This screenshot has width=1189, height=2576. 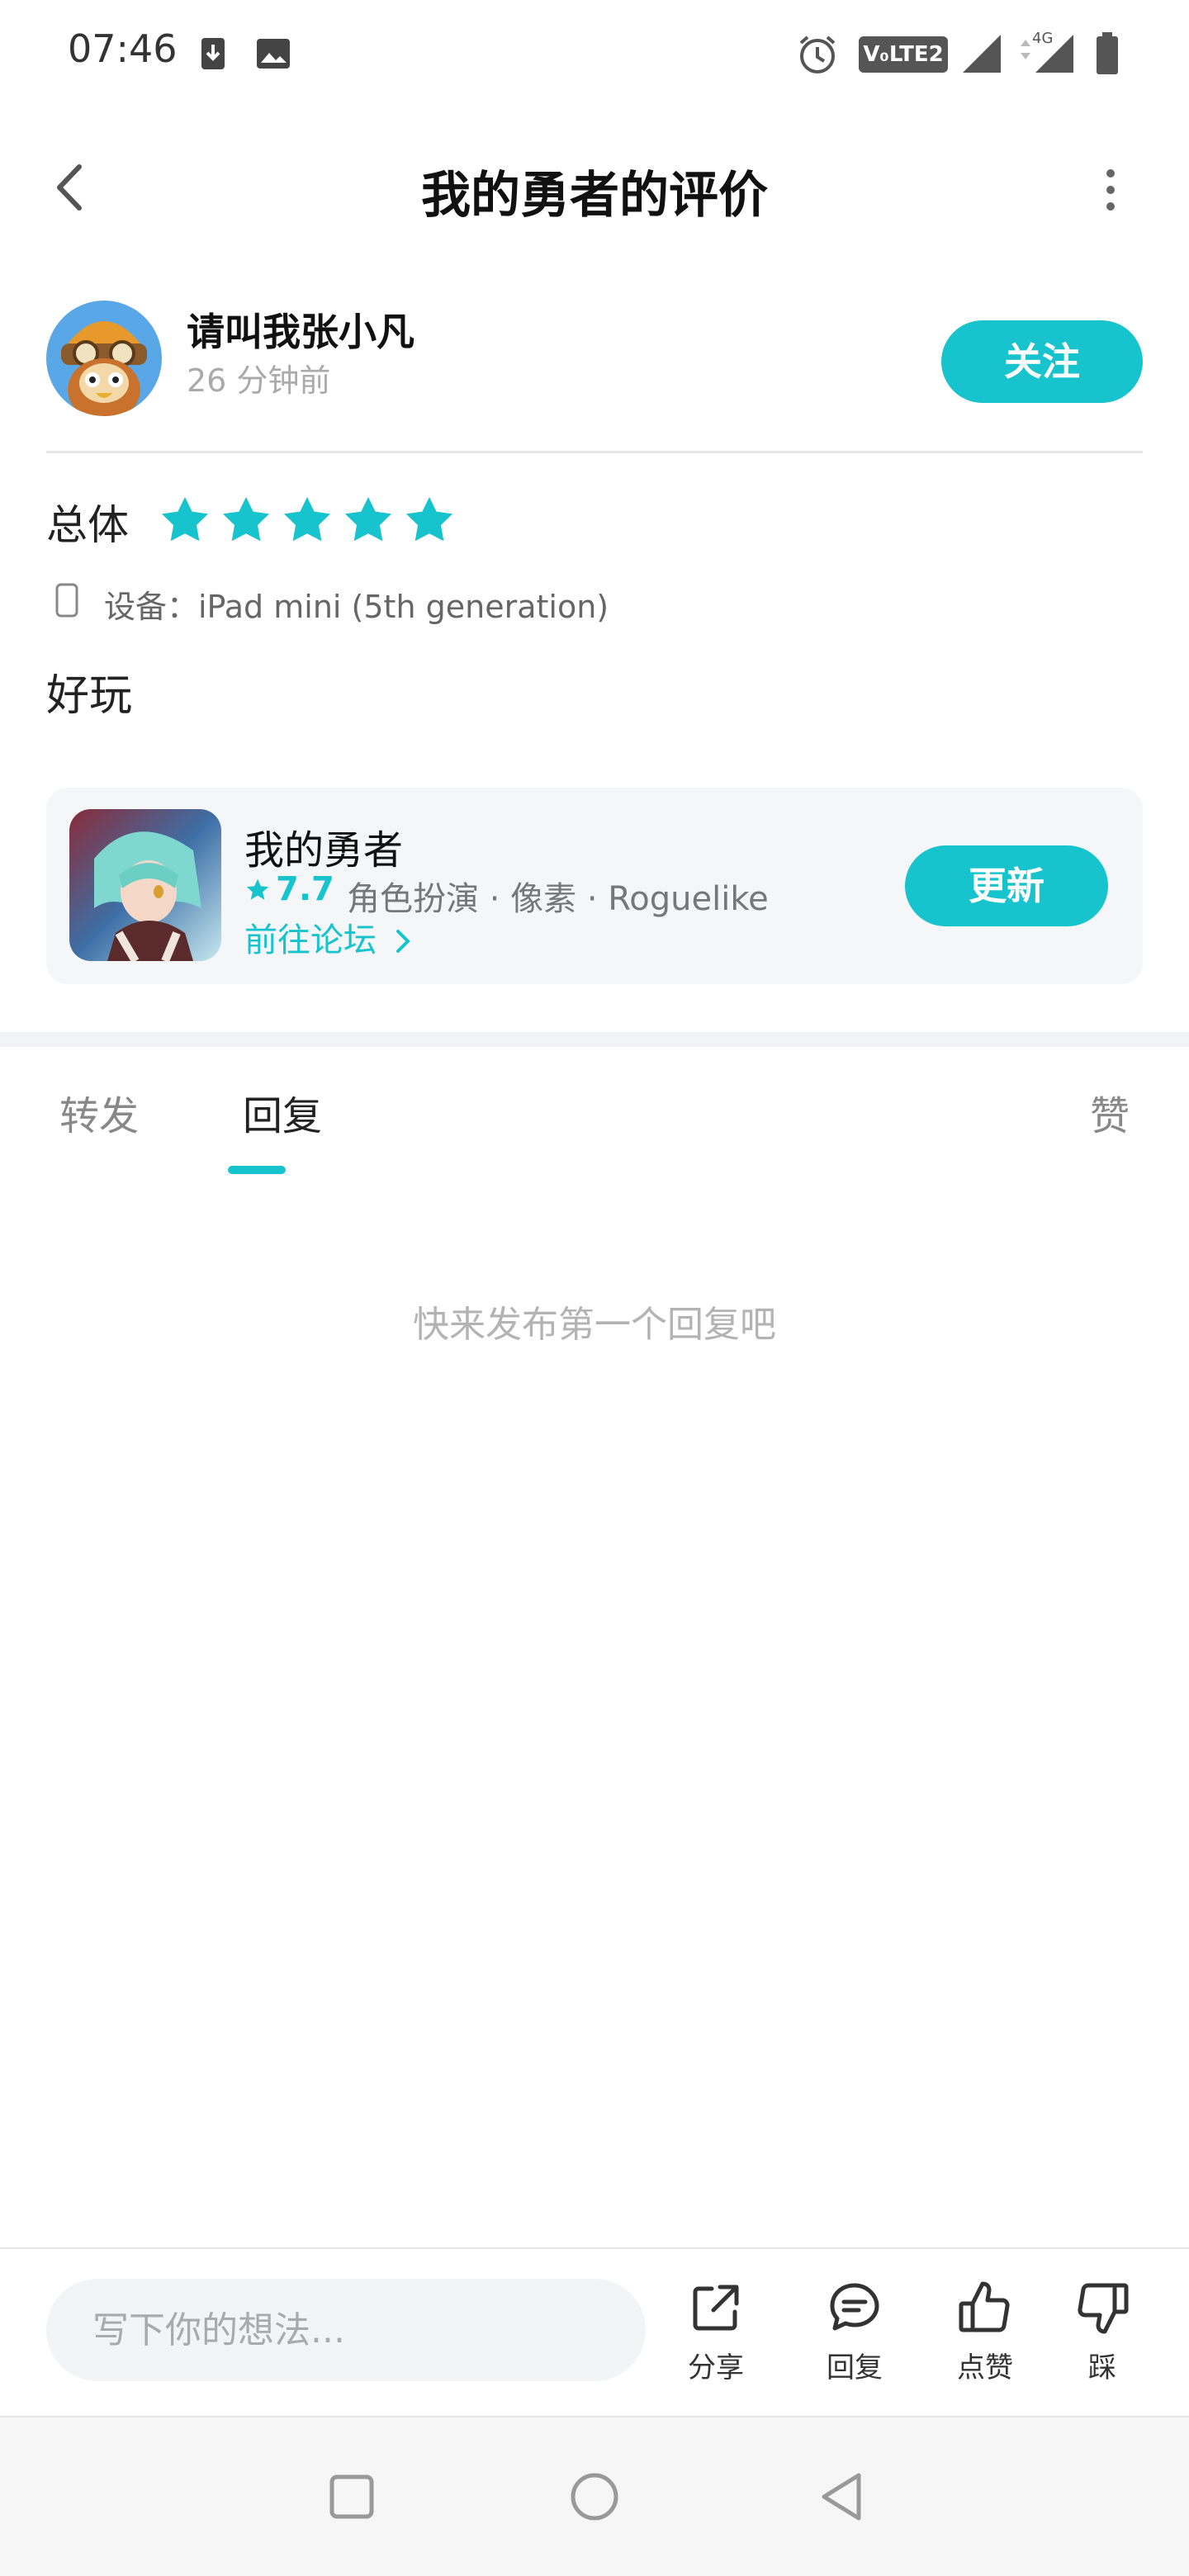 I want to click on share-icon, so click(x=716, y=2308).